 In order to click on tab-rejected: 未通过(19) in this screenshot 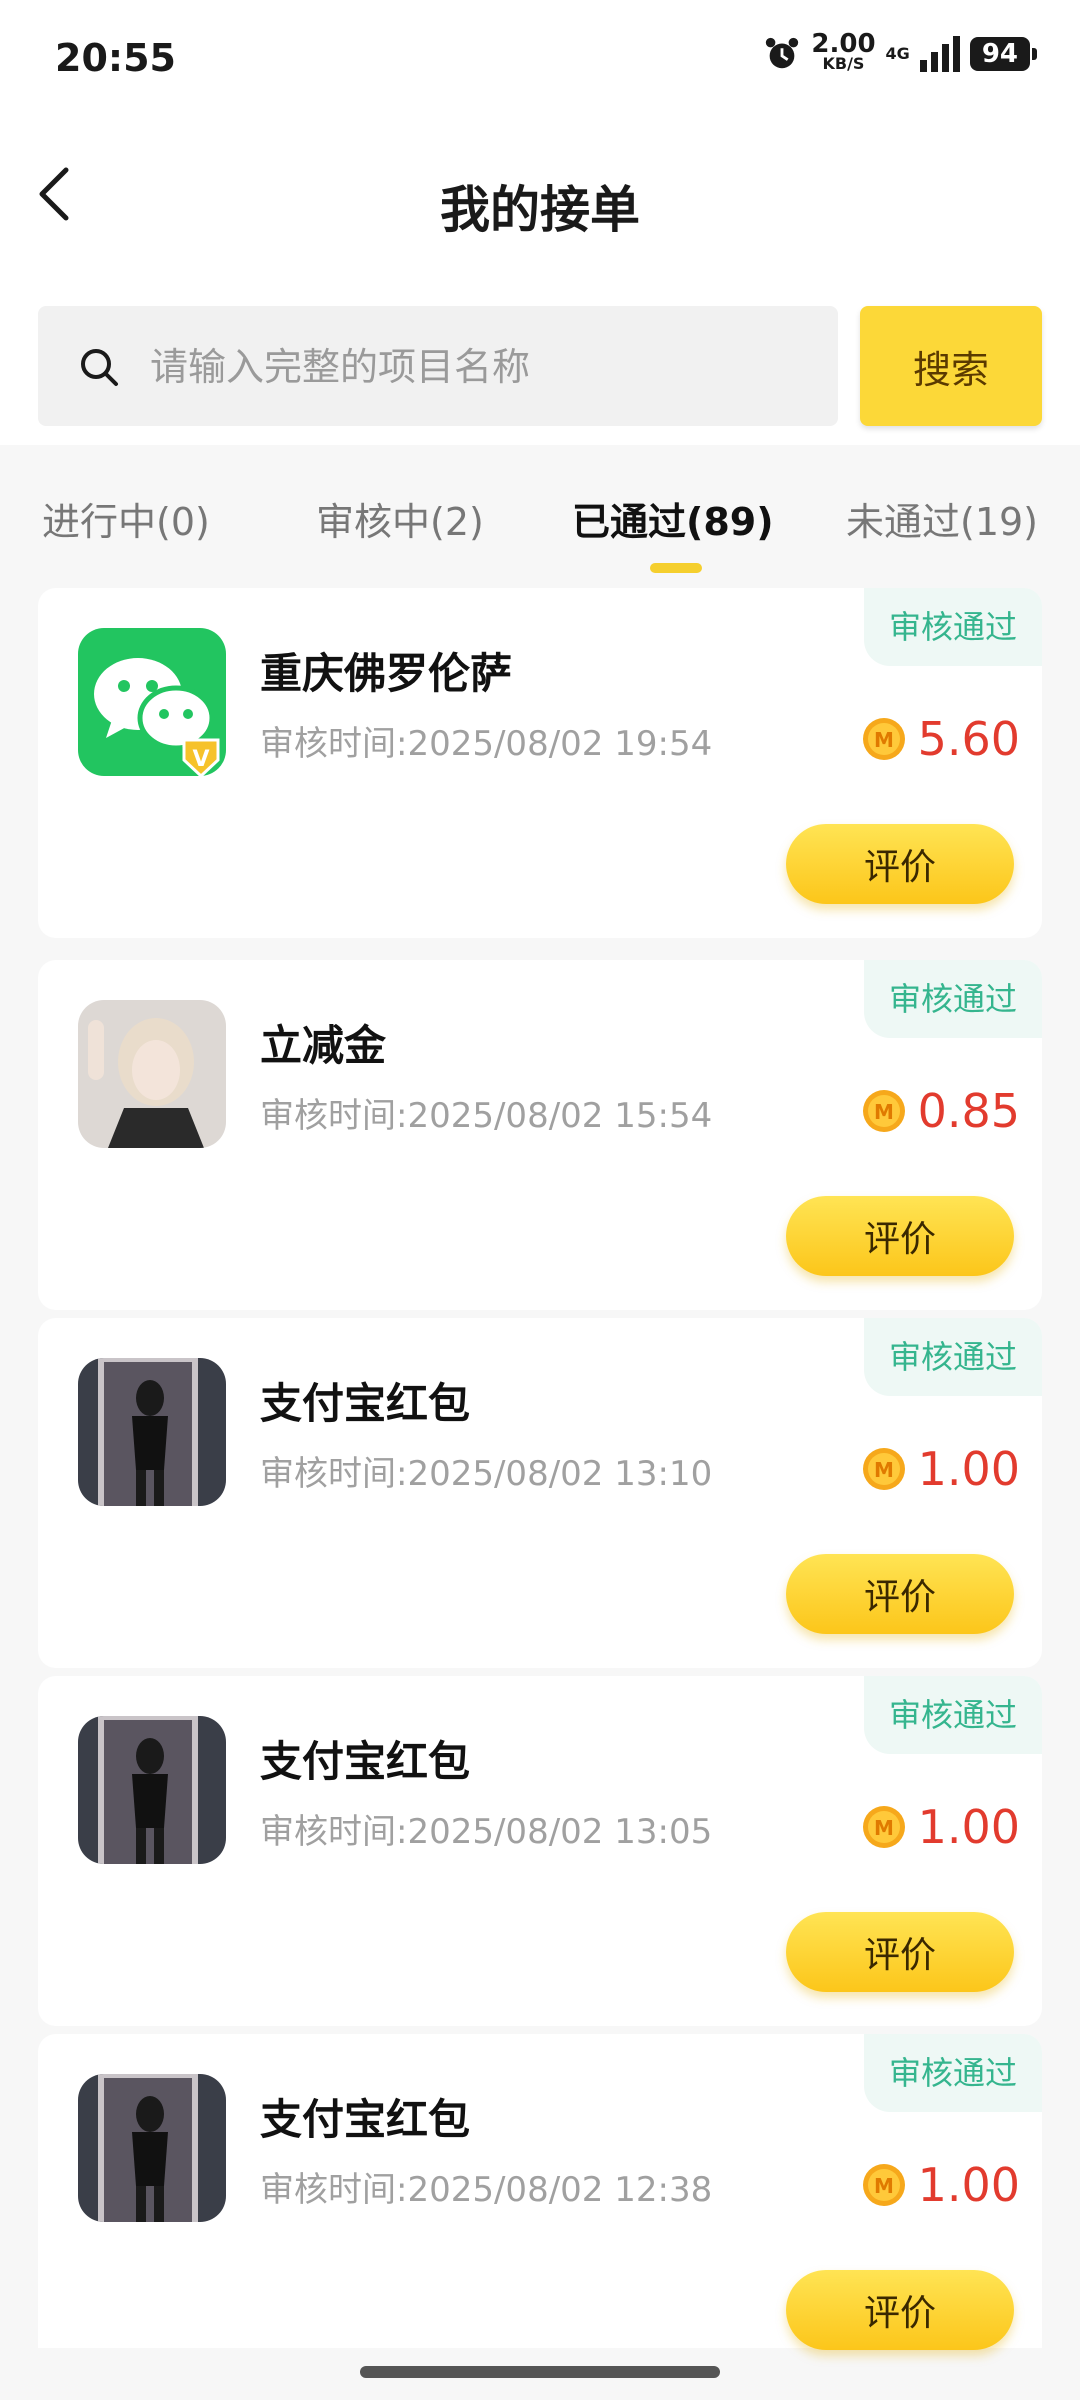, I will do `click(942, 518)`.